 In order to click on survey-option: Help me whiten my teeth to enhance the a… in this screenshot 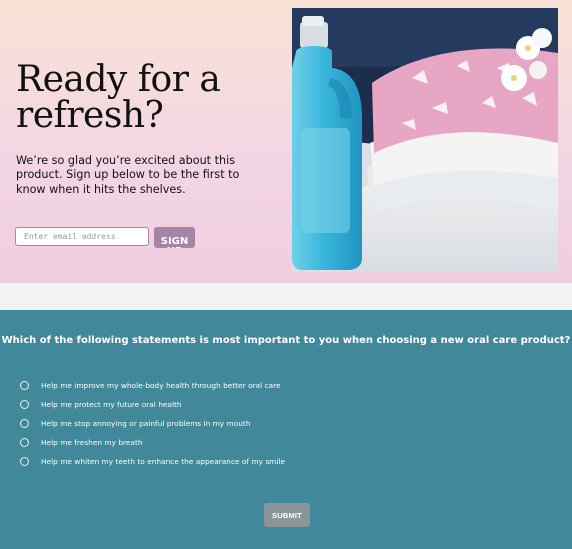, I will do `click(152, 461)`.